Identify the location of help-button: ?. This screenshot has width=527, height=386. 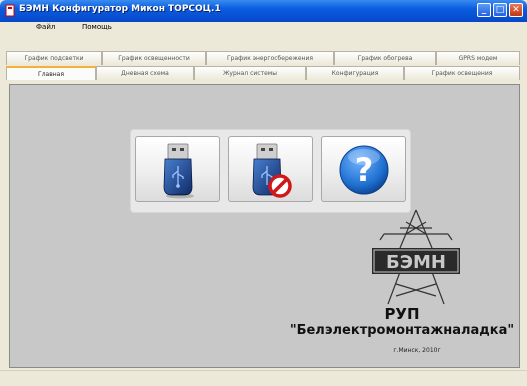
(363, 169).